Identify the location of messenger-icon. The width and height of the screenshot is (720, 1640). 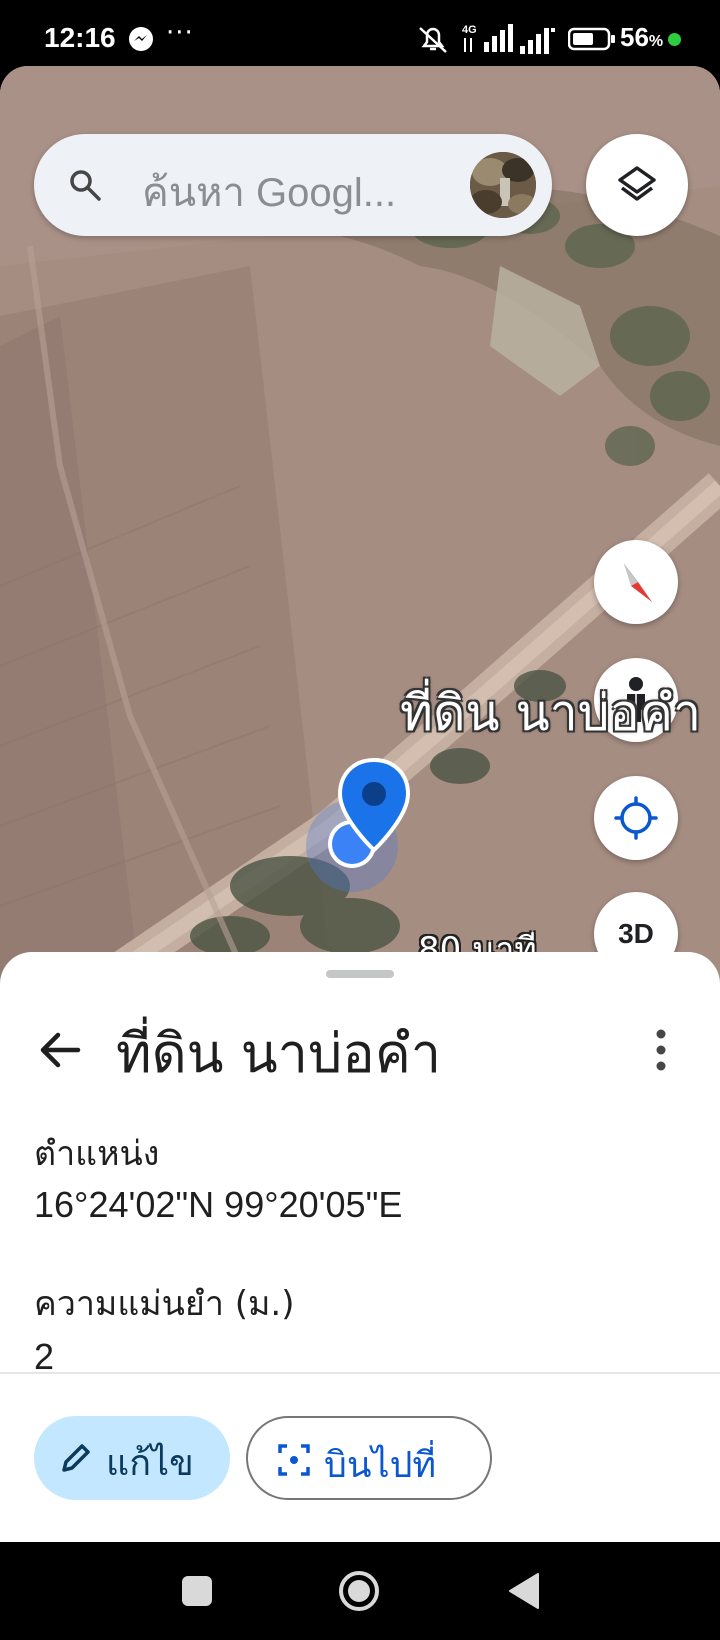
(141, 39).